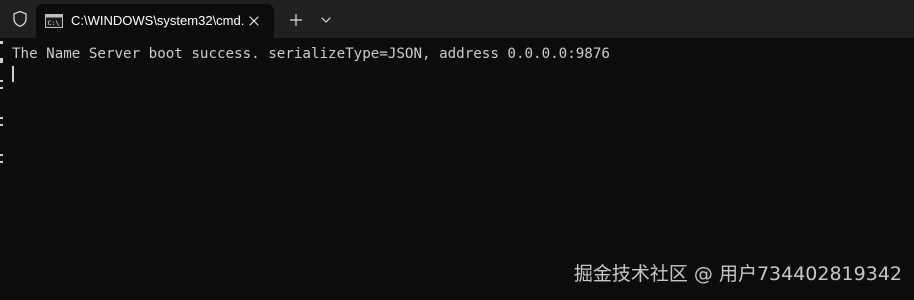 The height and width of the screenshot is (300, 914). Describe the element at coordinates (20, 19) in the screenshot. I see `shield-icon` at that location.